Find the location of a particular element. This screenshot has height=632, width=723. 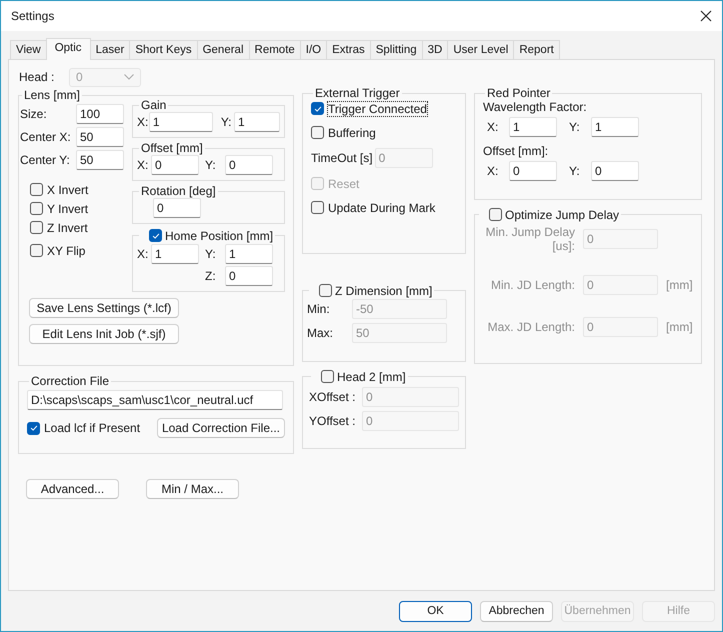

field-label: Min: is located at coordinates (319, 309).